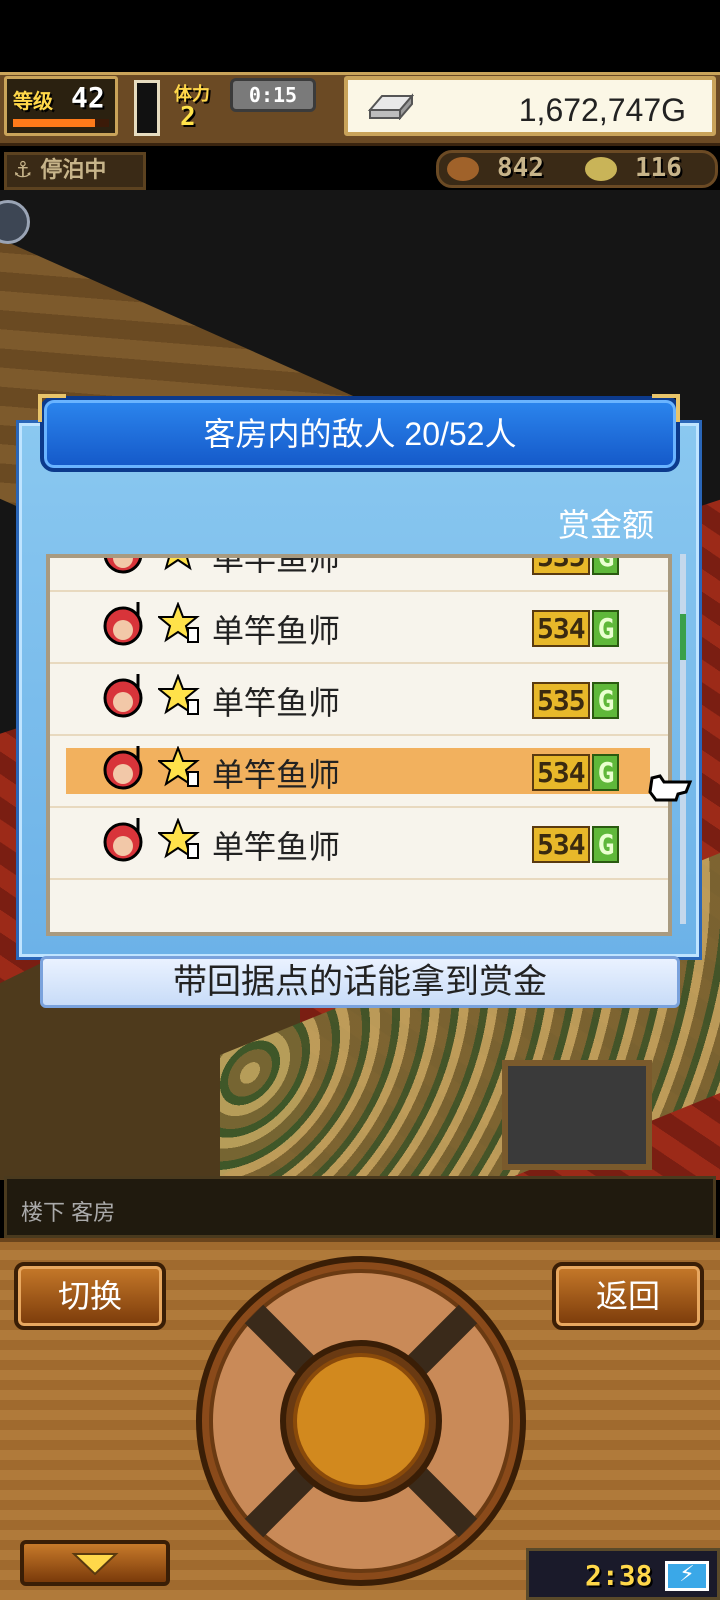  Describe the element at coordinates (658, 168) in the screenshot. I see `resource-b-value: 116` at that location.